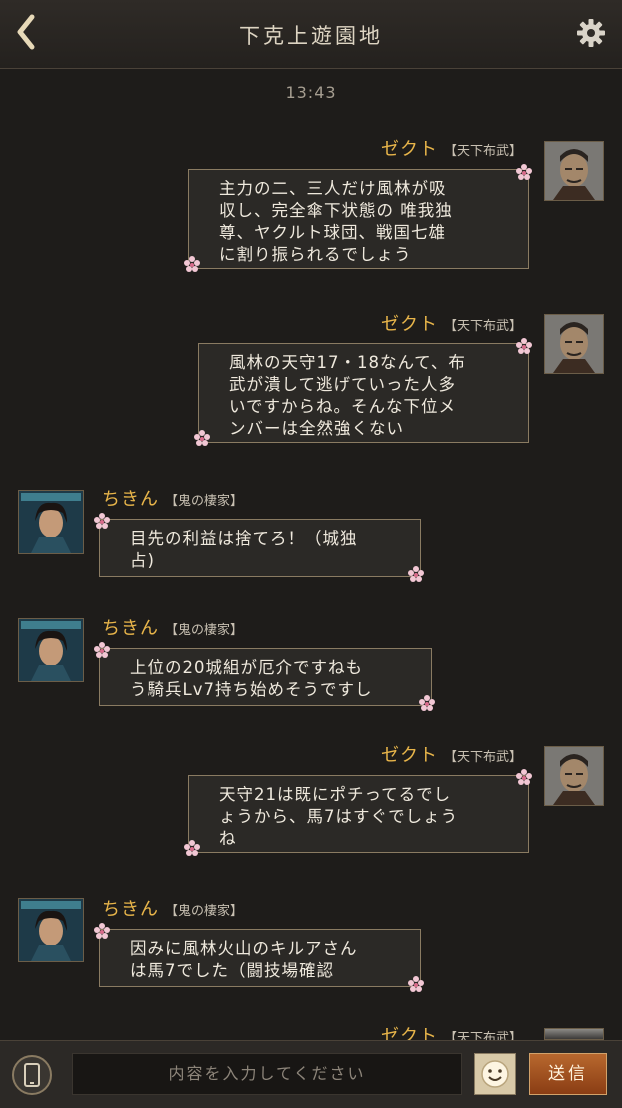  I want to click on send-button: 送信, so click(568, 1074).